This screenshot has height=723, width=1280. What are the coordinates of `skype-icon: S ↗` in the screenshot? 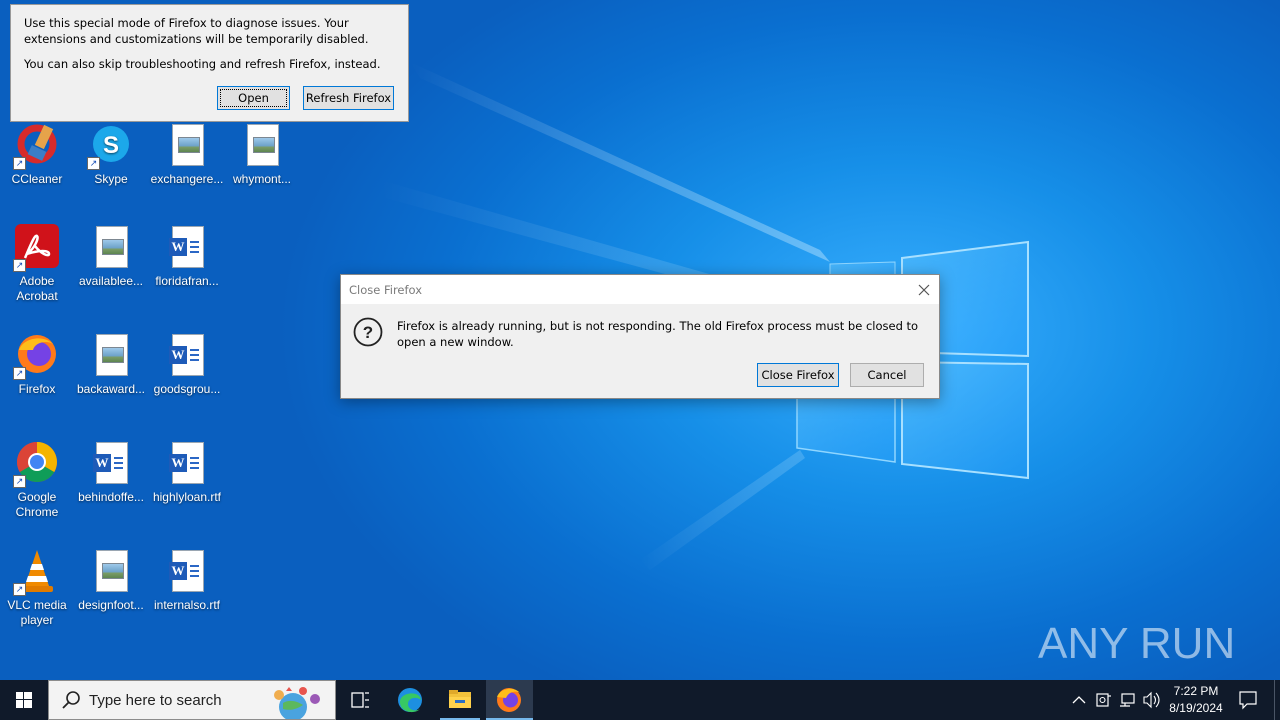 It's located at (111, 146).